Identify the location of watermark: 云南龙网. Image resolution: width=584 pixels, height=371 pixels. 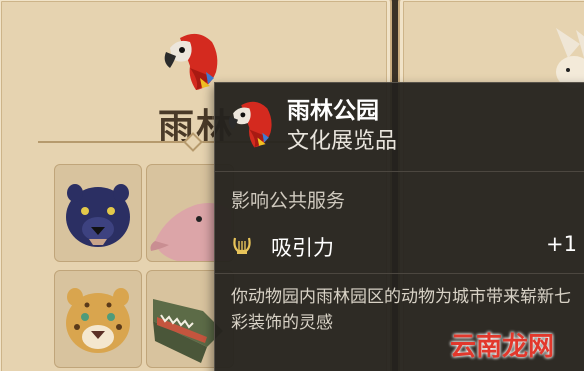
(501, 347).